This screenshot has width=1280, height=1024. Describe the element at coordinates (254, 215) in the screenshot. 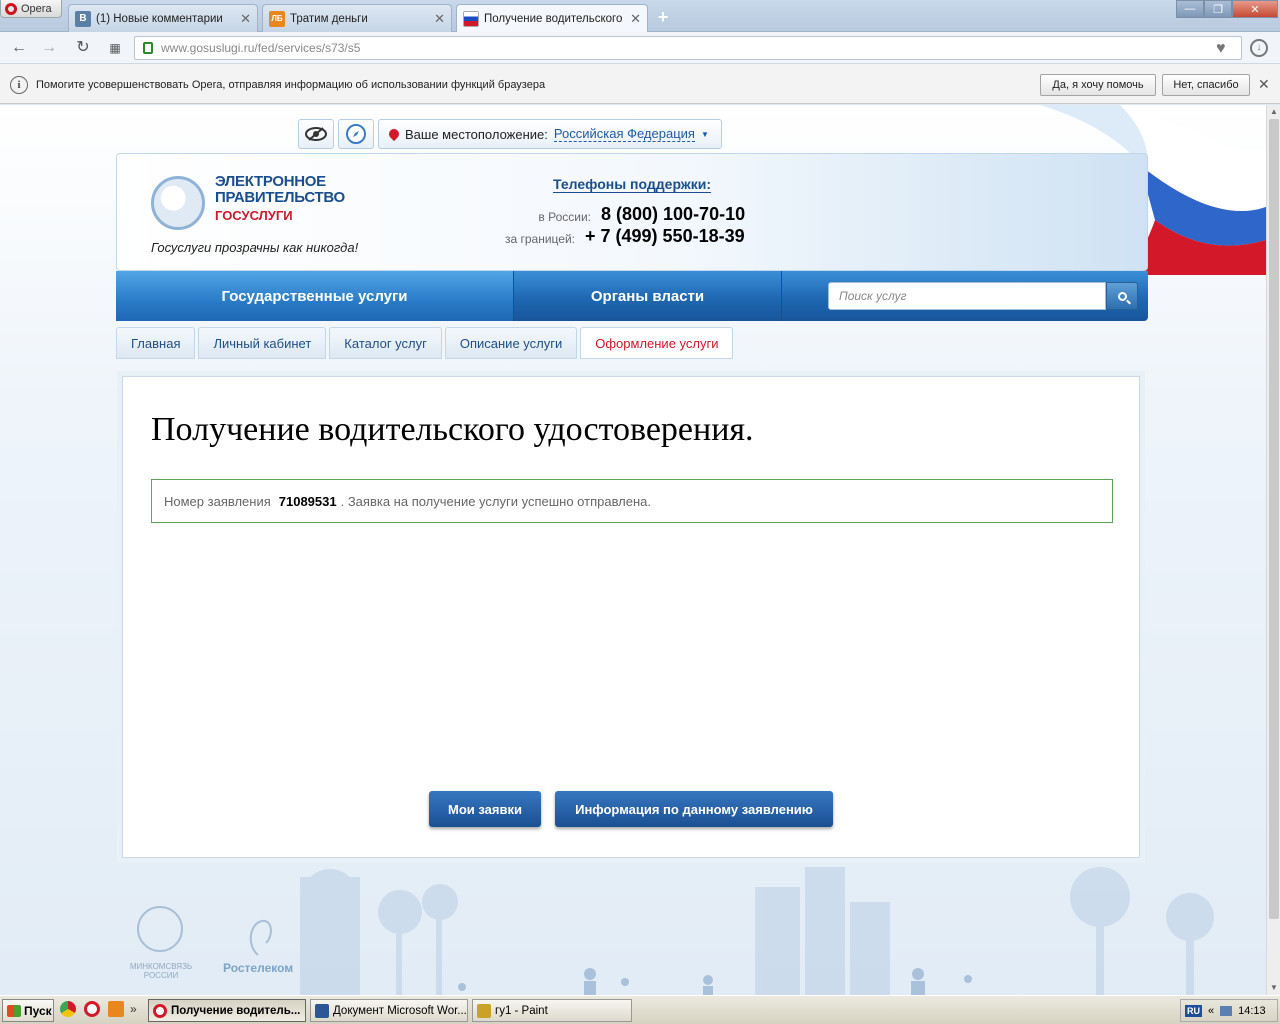

I see `logo-subtitle: ГОСУСЛУГИ` at that location.